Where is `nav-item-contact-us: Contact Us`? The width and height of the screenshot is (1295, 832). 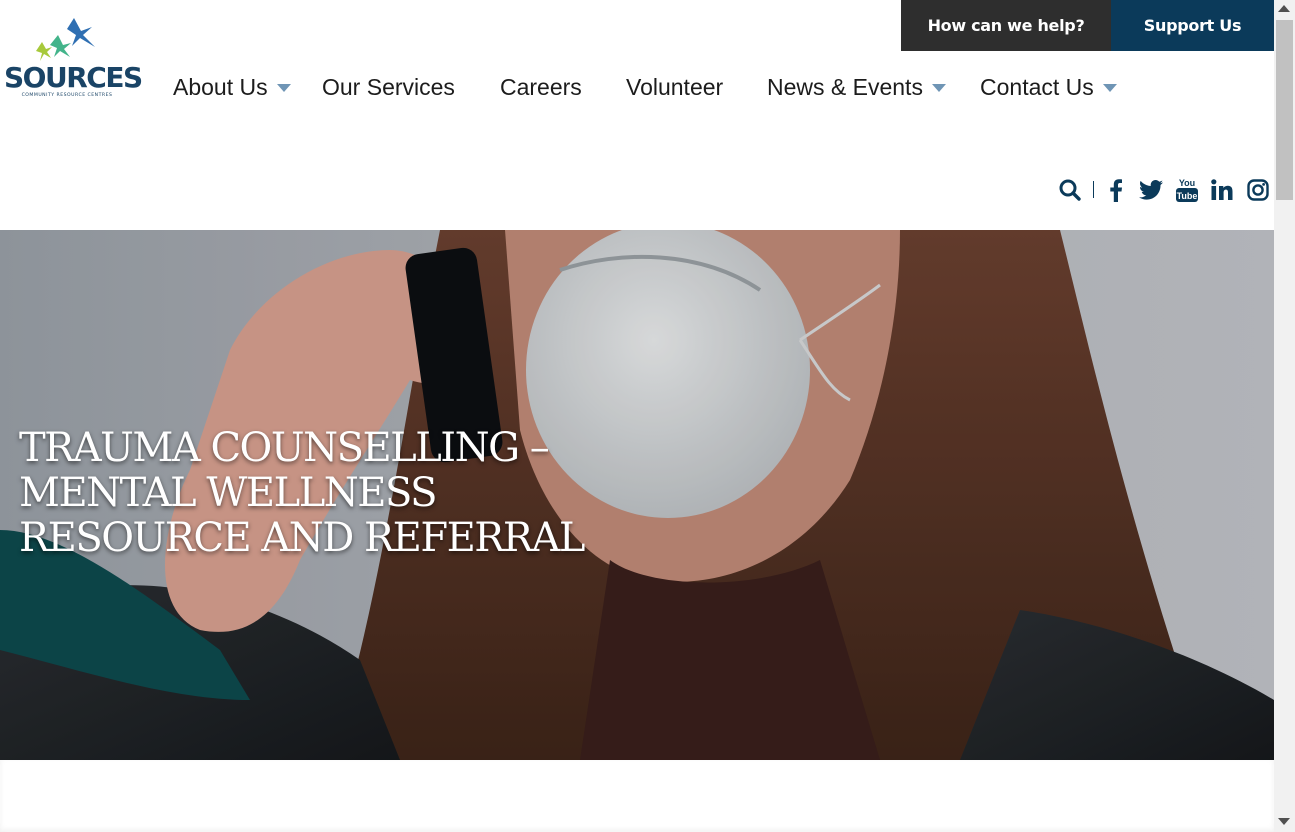
nav-item-contact-us: Contact Us is located at coordinates (1048, 87).